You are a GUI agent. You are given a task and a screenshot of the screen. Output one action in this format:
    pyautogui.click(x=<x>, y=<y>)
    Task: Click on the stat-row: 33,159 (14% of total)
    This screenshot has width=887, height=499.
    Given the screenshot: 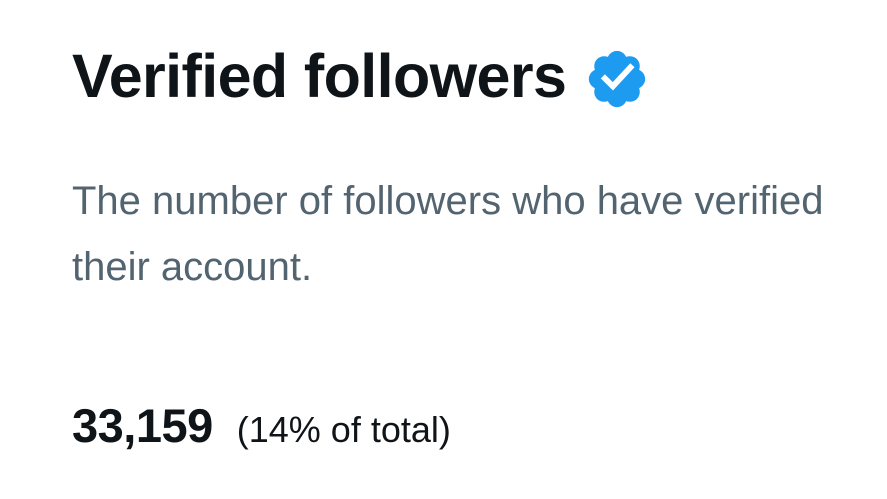 What is the action you would take?
    pyautogui.click(x=261, y=425)
    